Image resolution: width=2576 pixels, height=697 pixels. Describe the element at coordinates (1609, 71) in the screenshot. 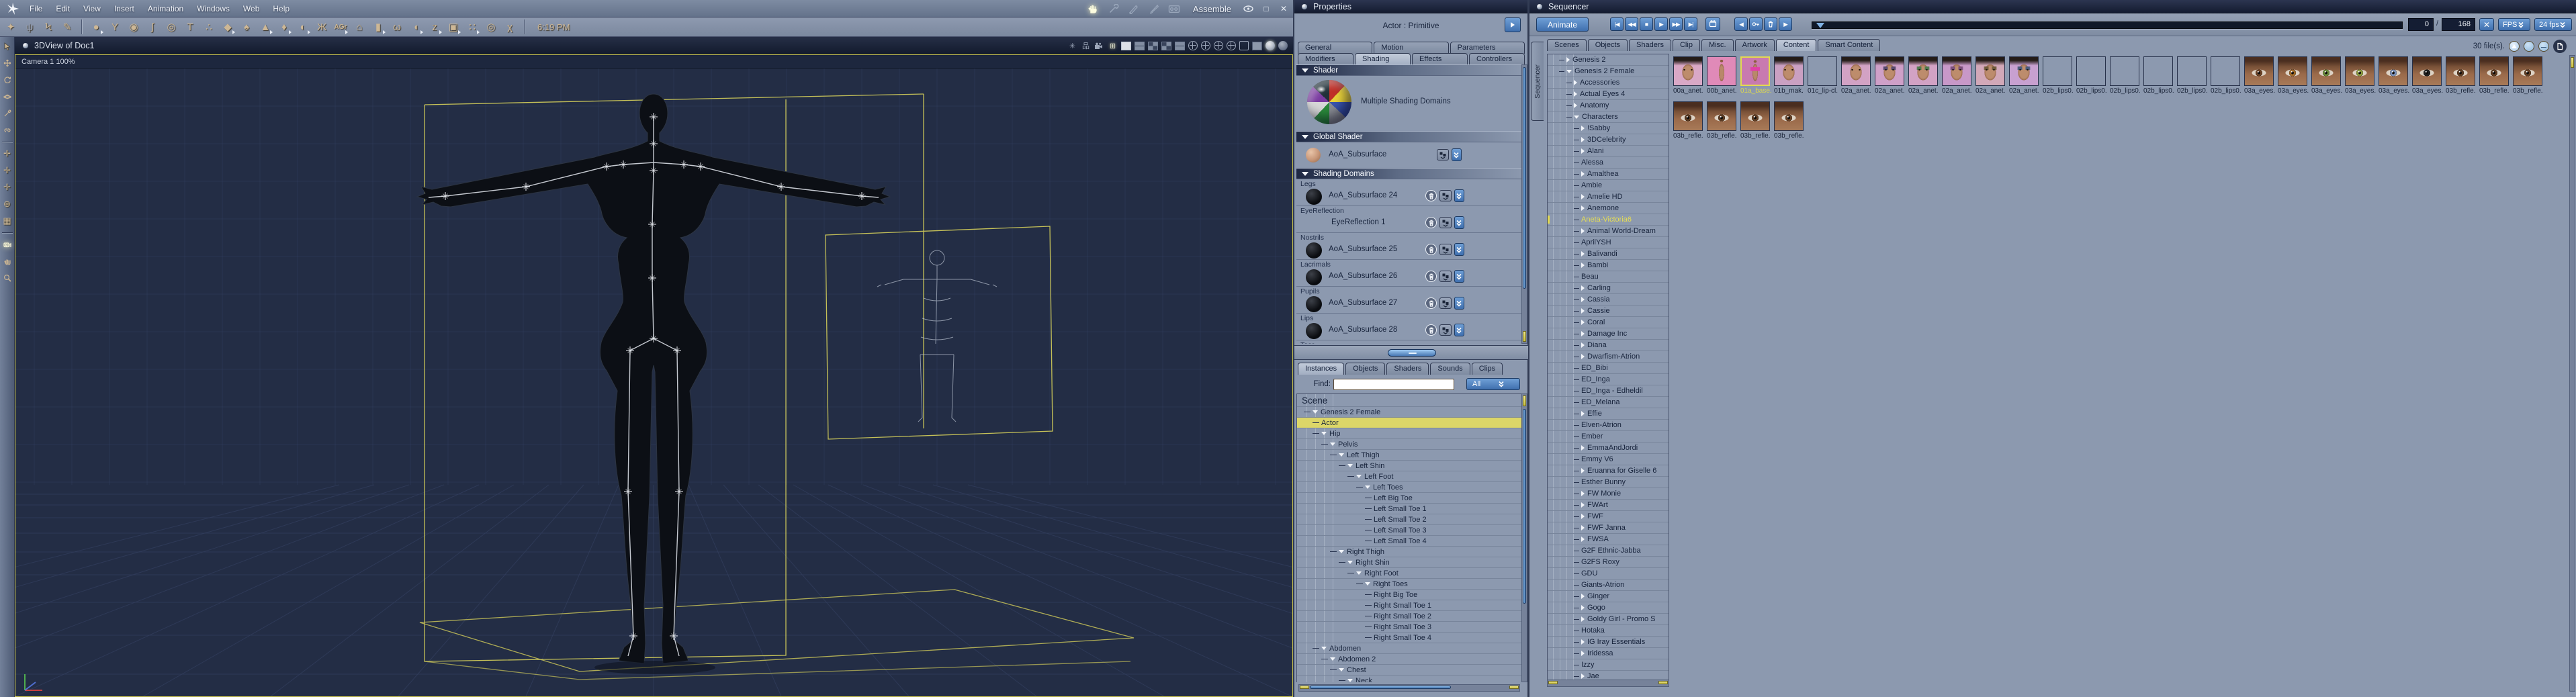

I see `folder-node-genesis-2-female: Genesis 2 Female` at that location.